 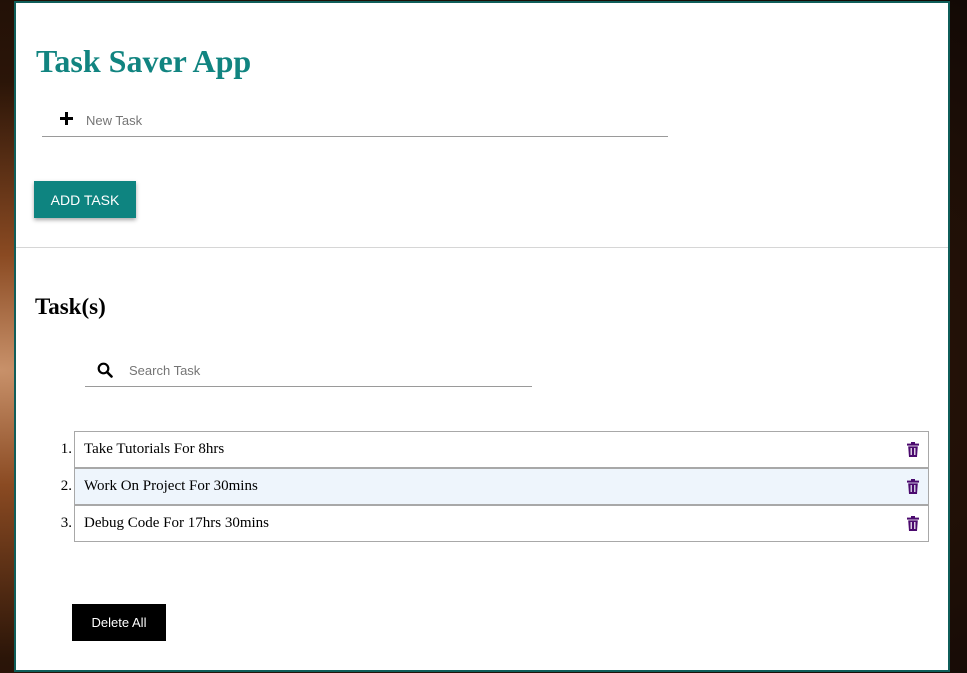 What do you see at coordinates (501, 486) in the screenshot?
I see `task-item: Work On Project For 30mins` at bounding box center [501, 486].